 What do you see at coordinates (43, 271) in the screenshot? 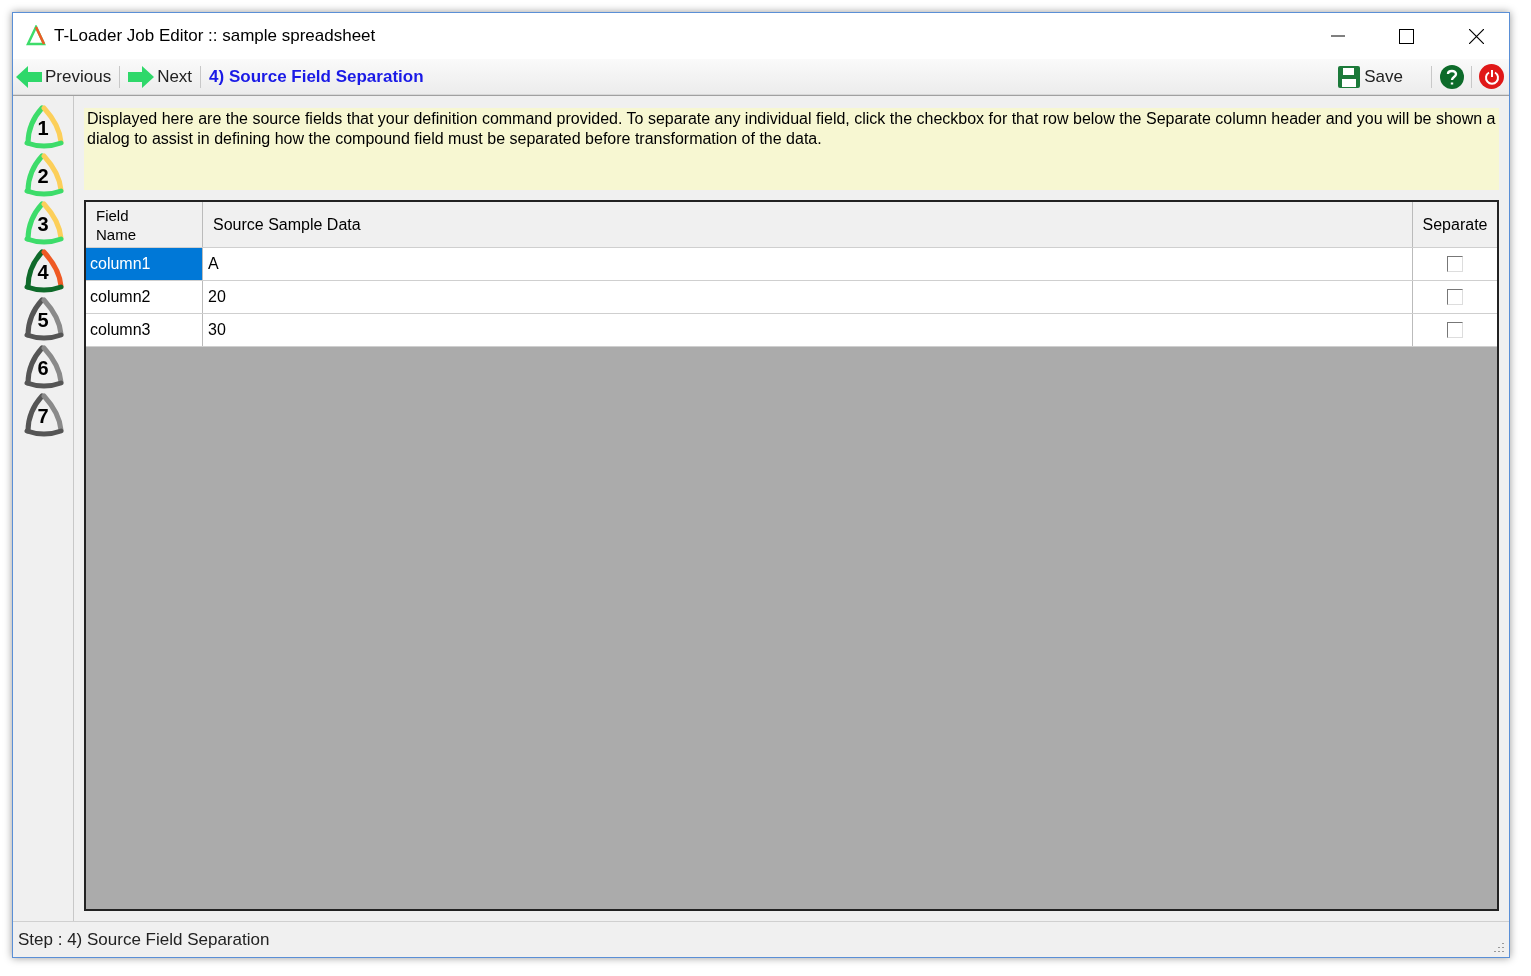
I see `step-button: 4` at bounding box center [43, 271].